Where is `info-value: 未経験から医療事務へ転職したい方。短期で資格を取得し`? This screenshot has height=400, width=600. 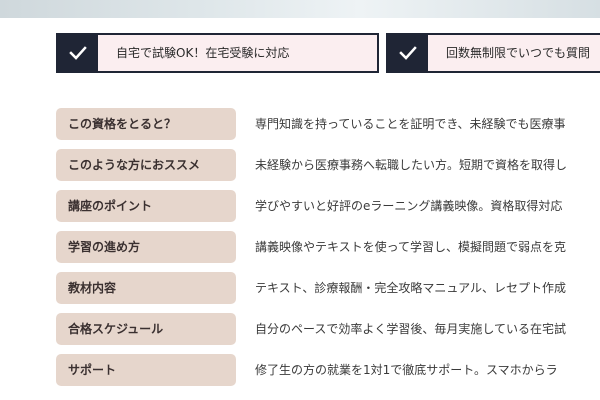 info-value: 未経験から医療事務へ転職したい方。短期で資格を取得し is located at coordinates (411, 165).